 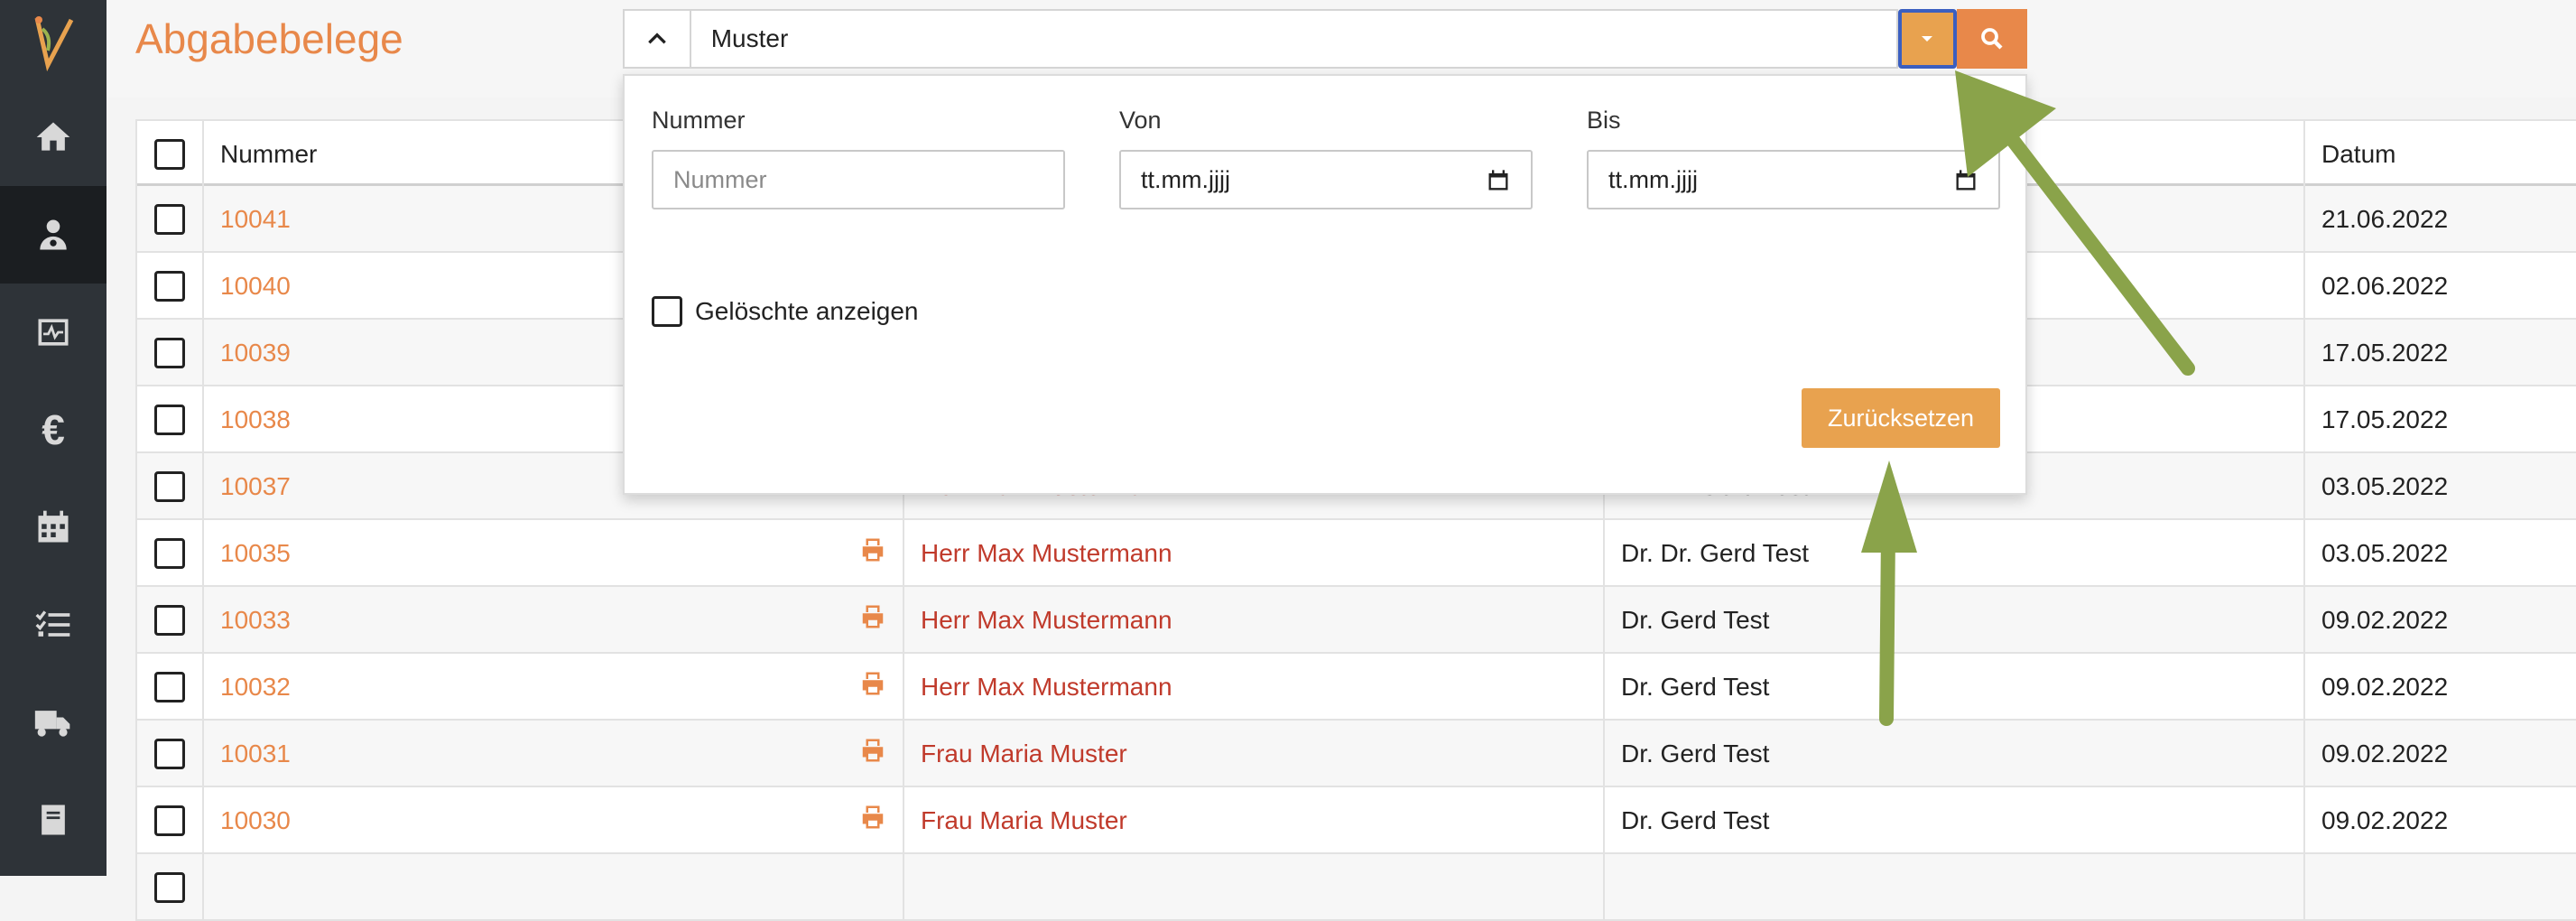 I want to click on row-number-link: 10033, so click(x=552, y=620).